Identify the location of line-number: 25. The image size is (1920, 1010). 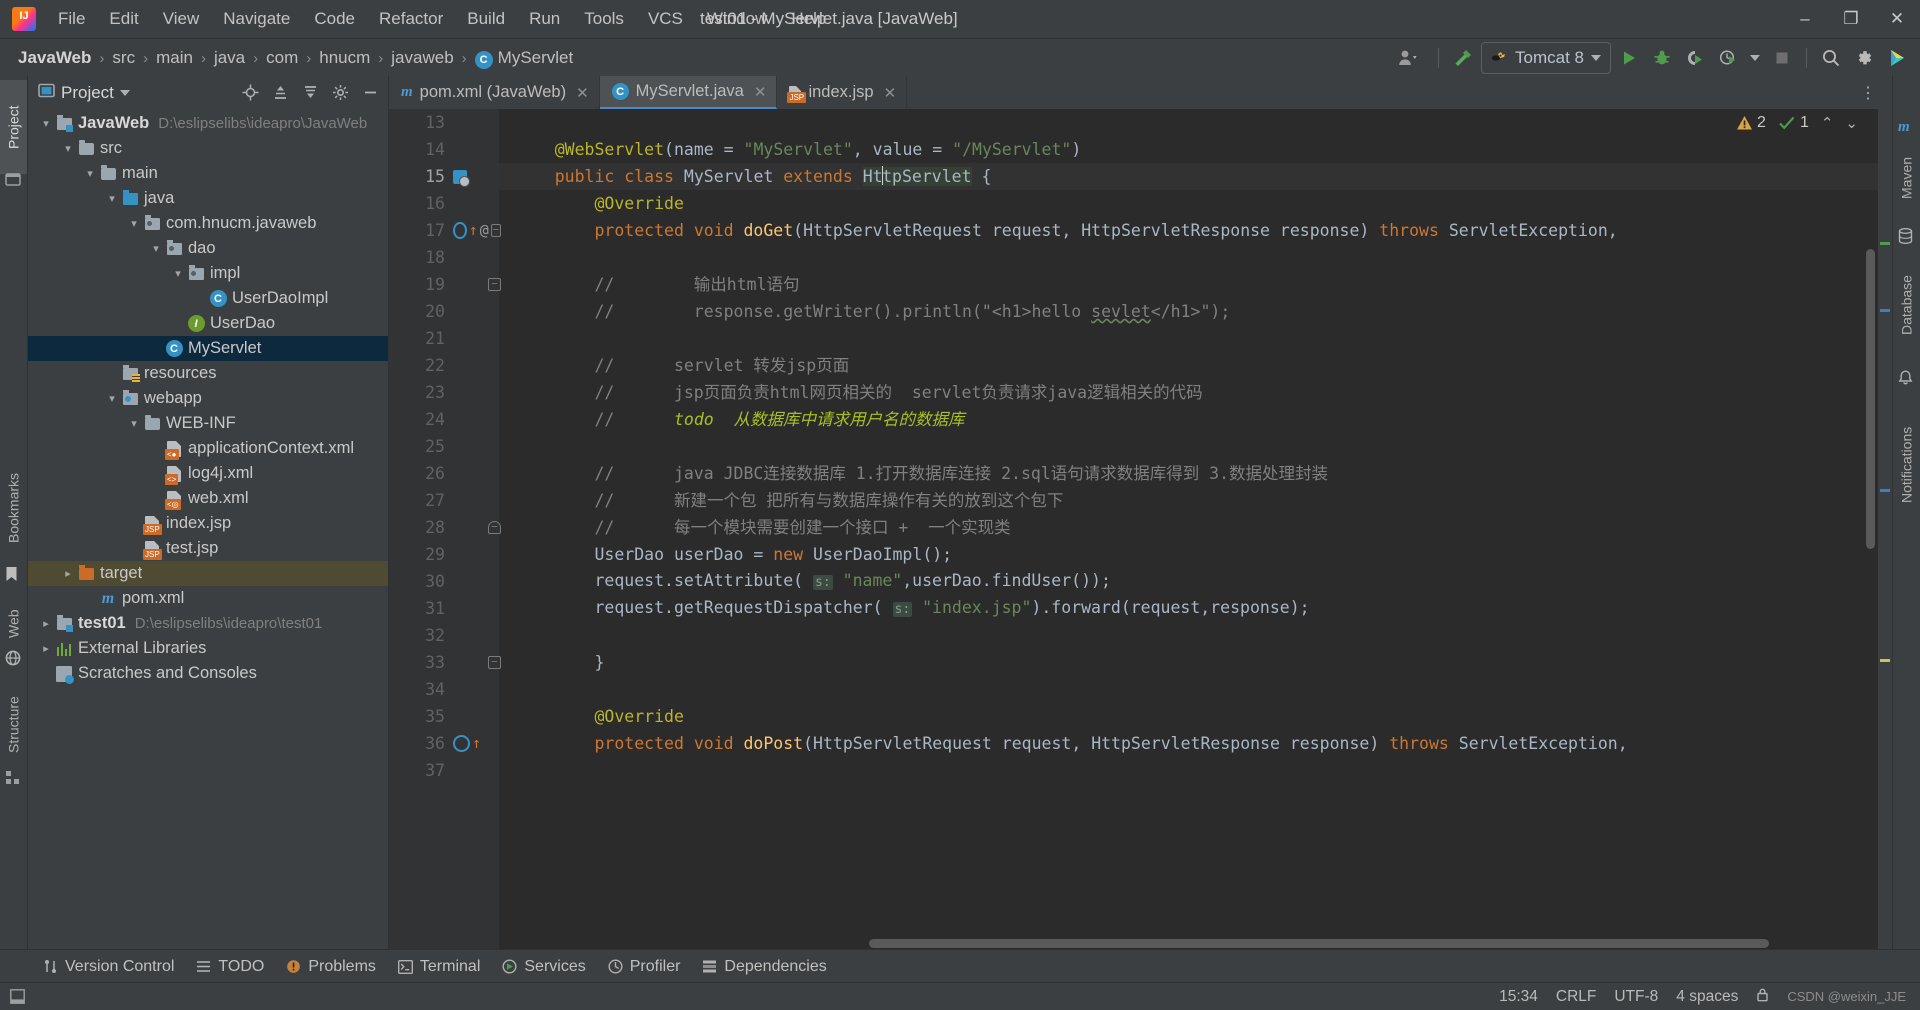
(420, 446).